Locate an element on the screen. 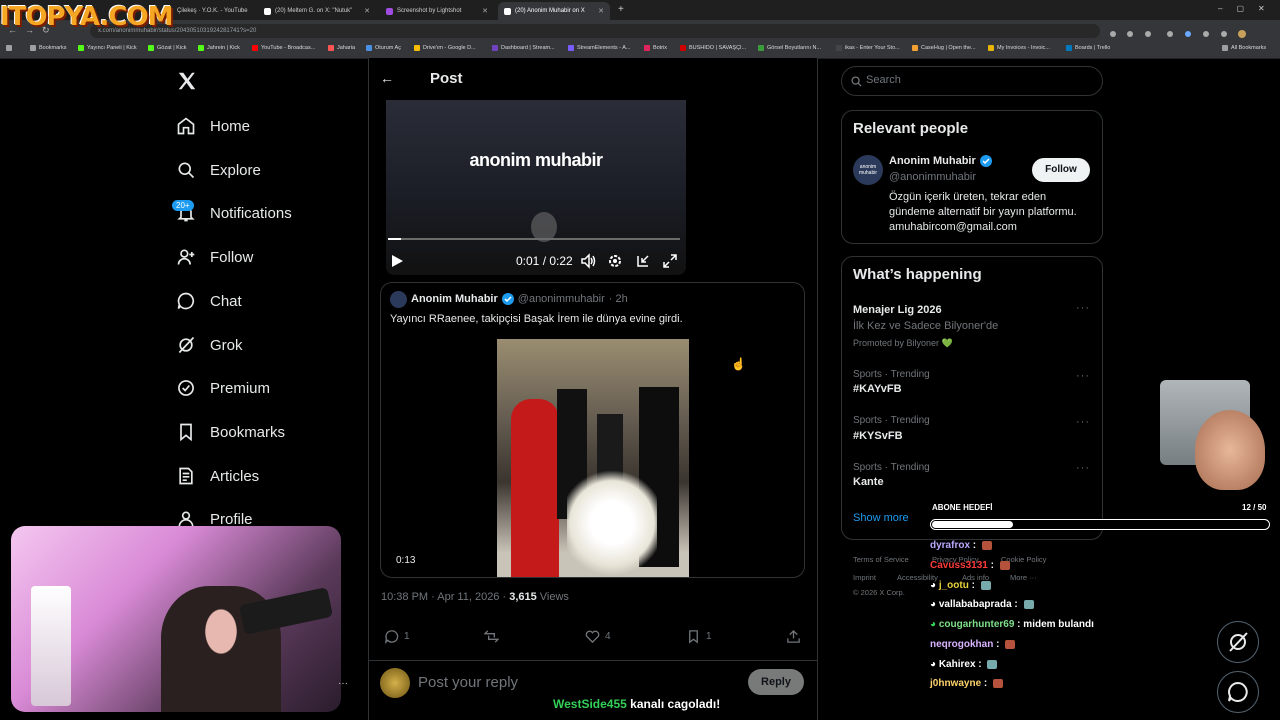  footer-link: More ··· is located at coordinates (1023, 577).